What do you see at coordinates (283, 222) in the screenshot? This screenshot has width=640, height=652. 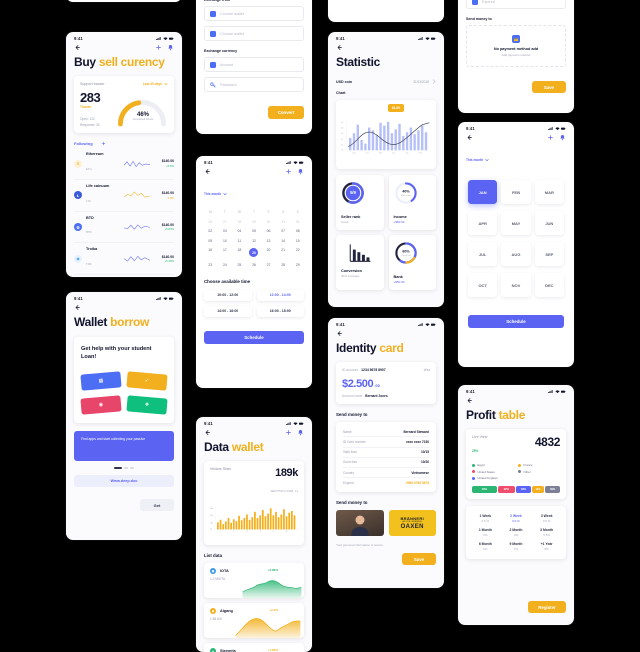 I see `calendar-day: 31` at bounding box center [283, 222].